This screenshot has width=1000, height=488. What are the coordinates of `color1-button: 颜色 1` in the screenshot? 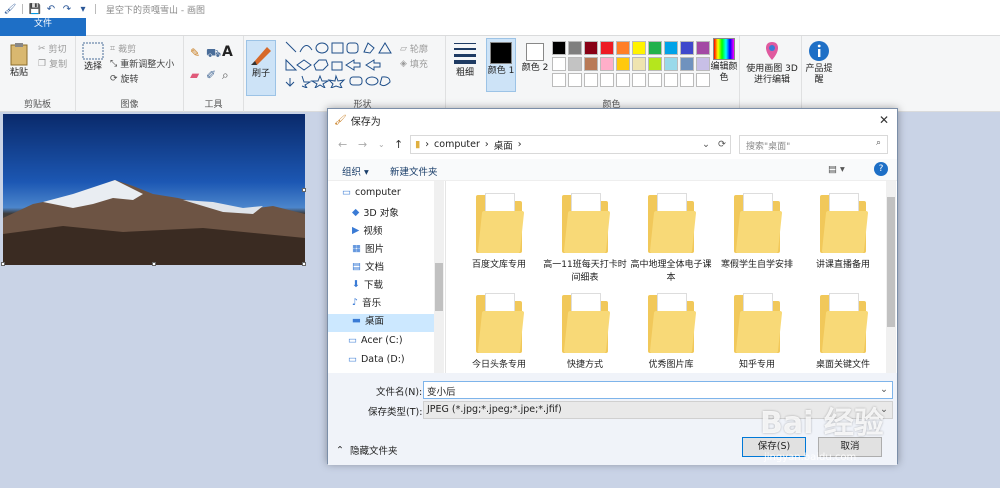 It's located at (501, 65).